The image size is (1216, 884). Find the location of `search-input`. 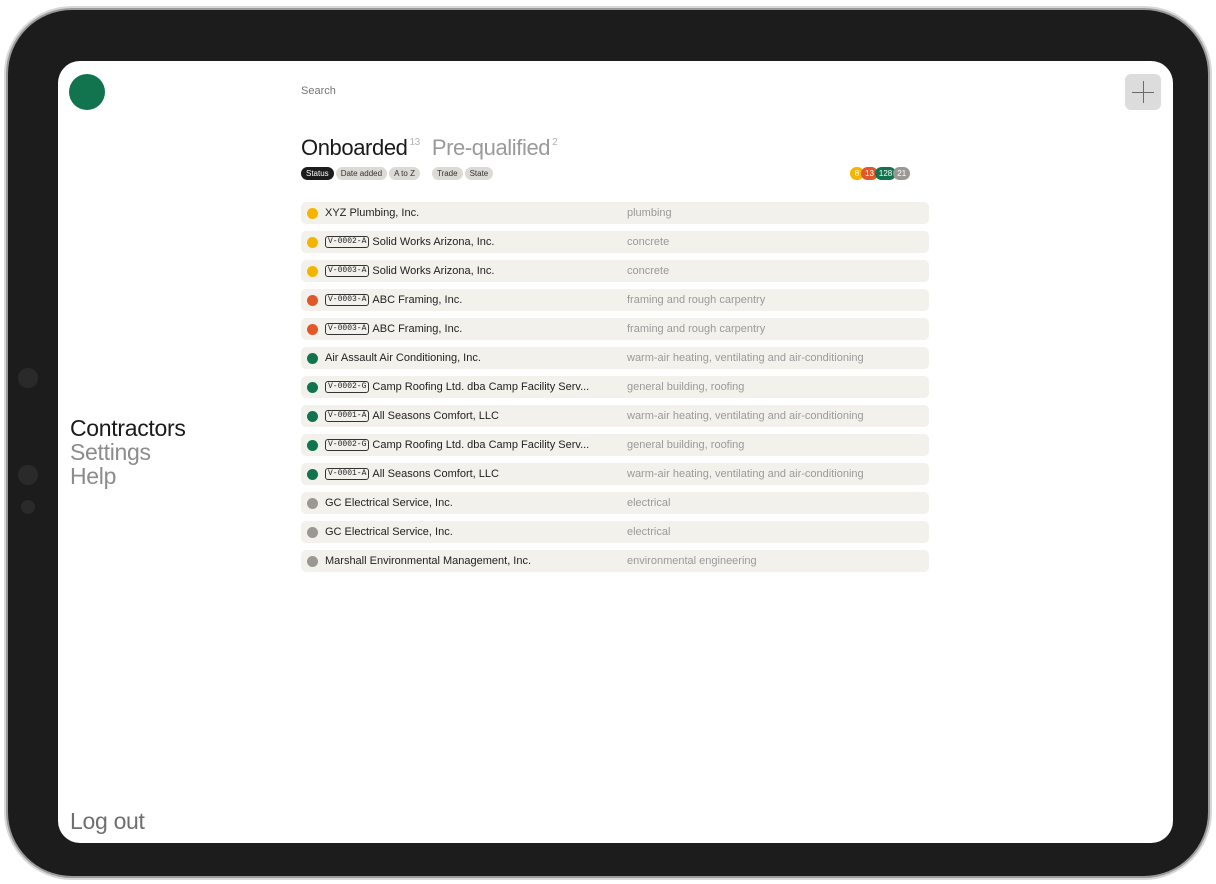

search-input is located at coordinates (451, 91).